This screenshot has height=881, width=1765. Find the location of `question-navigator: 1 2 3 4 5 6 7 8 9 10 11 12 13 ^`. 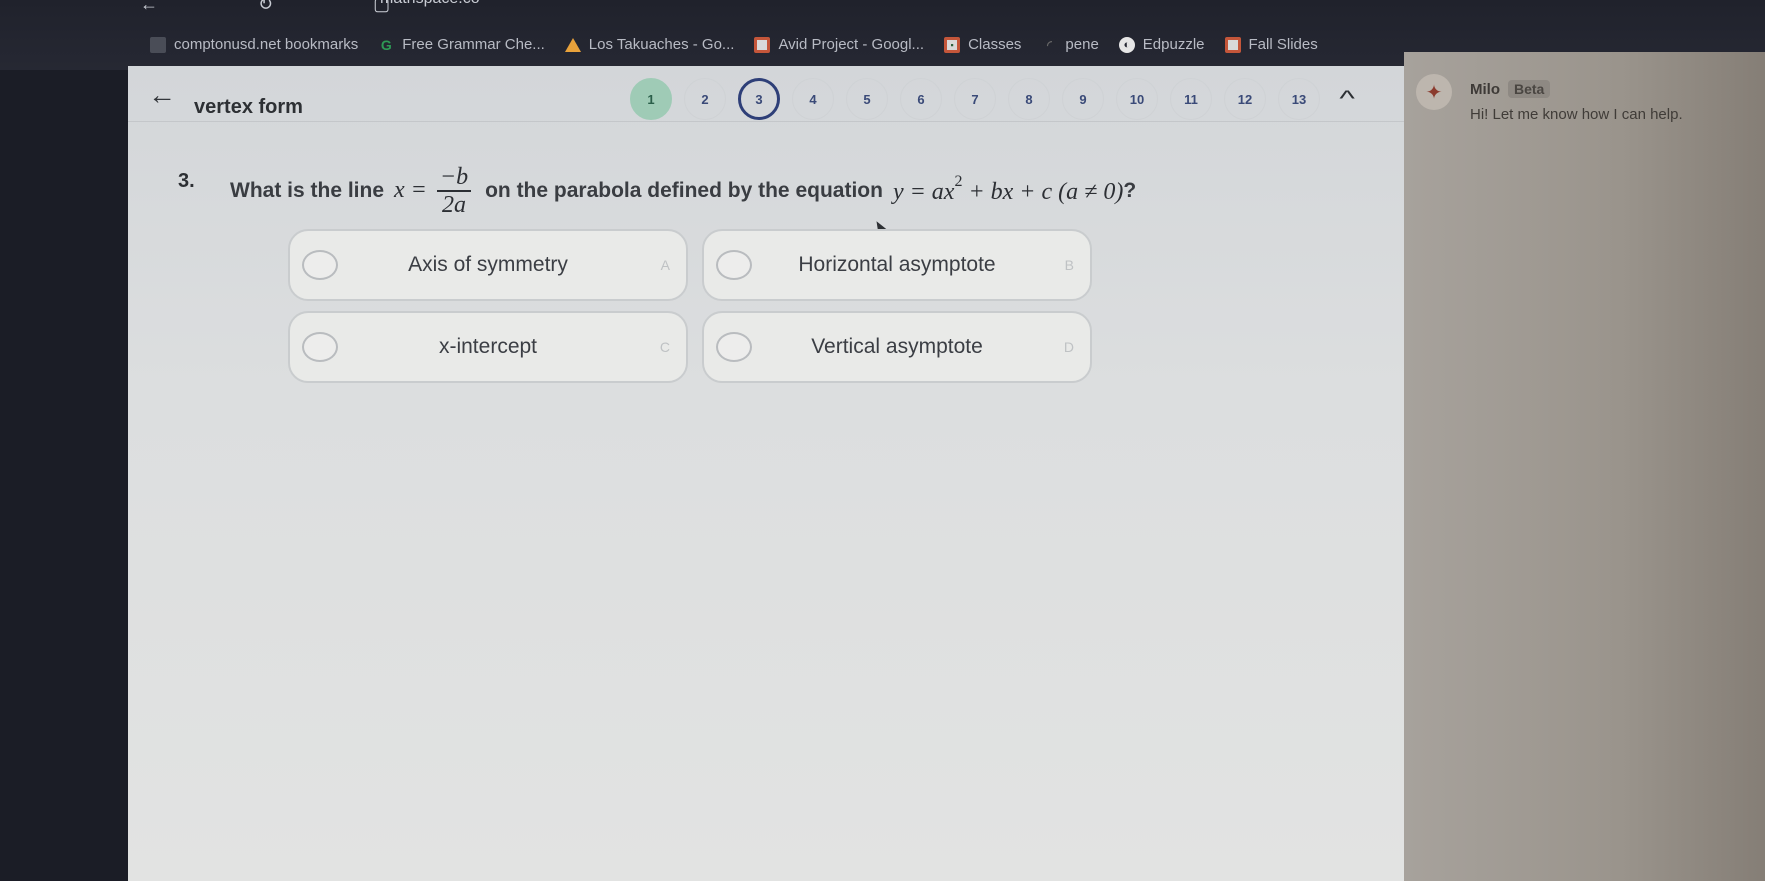

question-navigator: 1 2 3 4 5 6 7 8 9 10 11 12 13 ^ is located at coordinates (992, 99).